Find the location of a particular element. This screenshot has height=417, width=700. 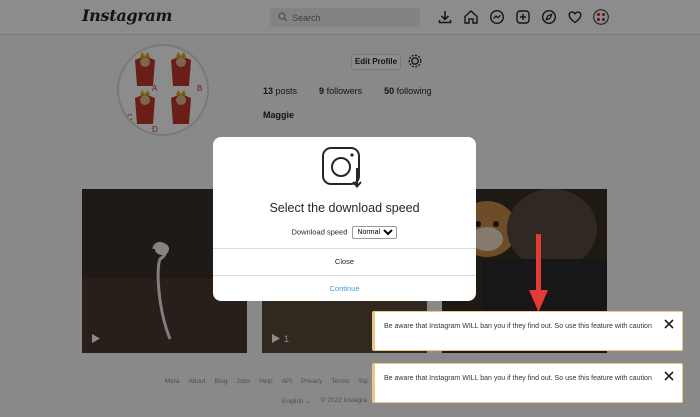

close-button: Close is located at coordinates (344, 262).